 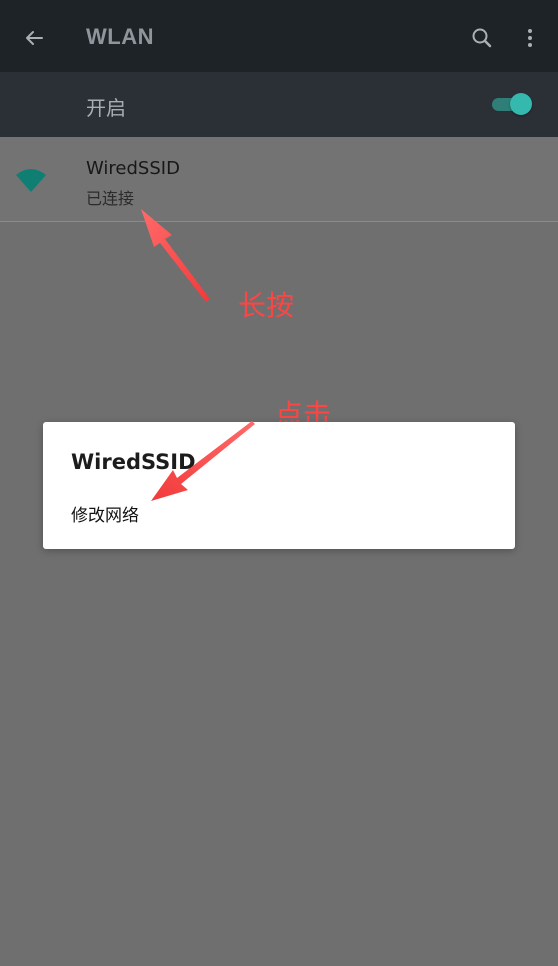 What do you see at coordinates (530, 38) in the screenshot?
I see `more-vertical-icon` at bounding box center [530, 38].